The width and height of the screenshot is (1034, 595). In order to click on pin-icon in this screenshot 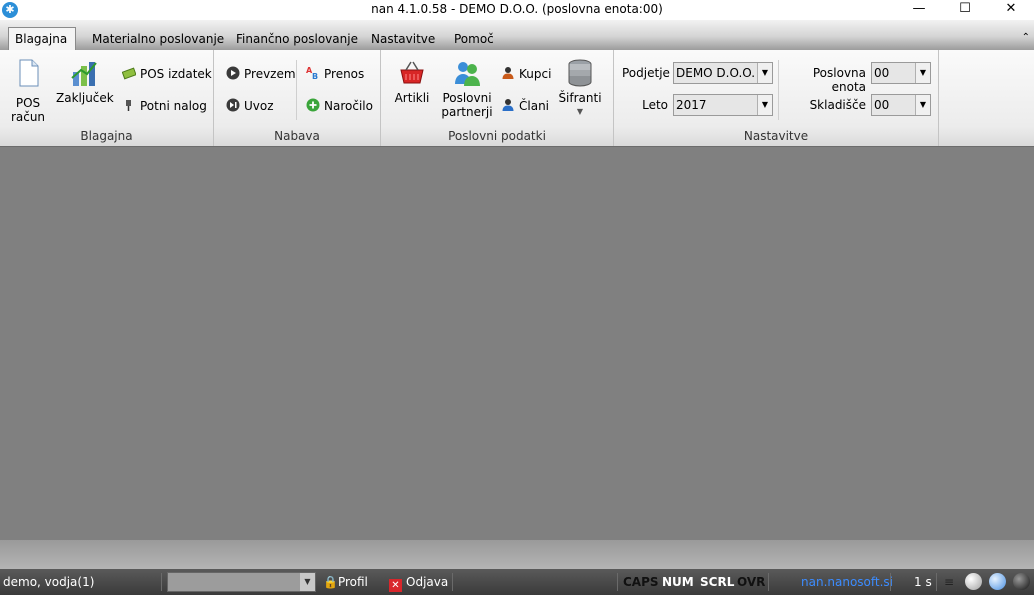, I will do `click(128, 105)`.